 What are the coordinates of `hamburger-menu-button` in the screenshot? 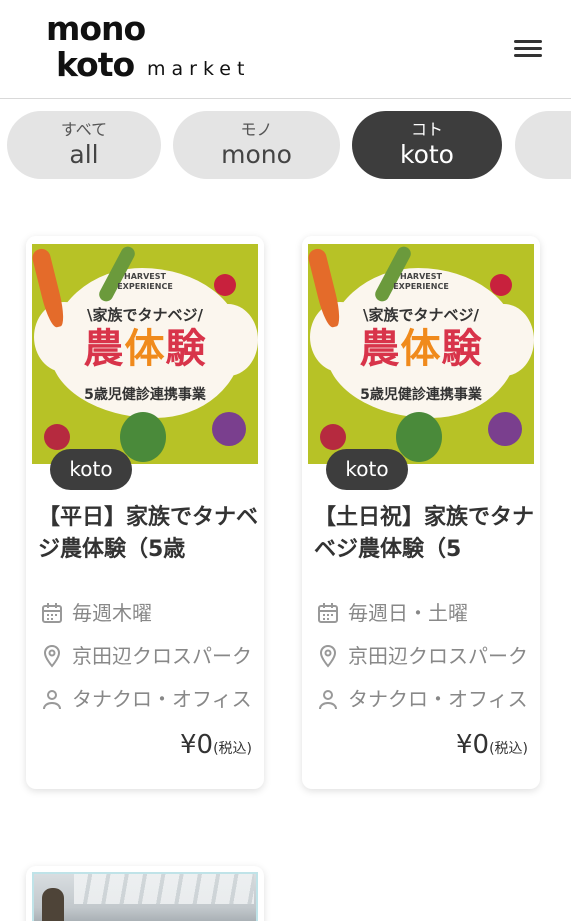 It's located at (528, 50).